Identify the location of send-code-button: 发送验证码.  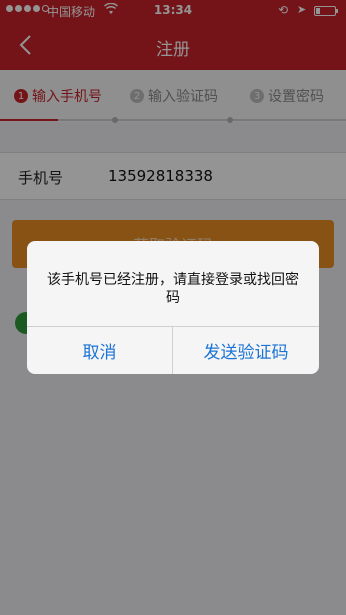
(246, 350).